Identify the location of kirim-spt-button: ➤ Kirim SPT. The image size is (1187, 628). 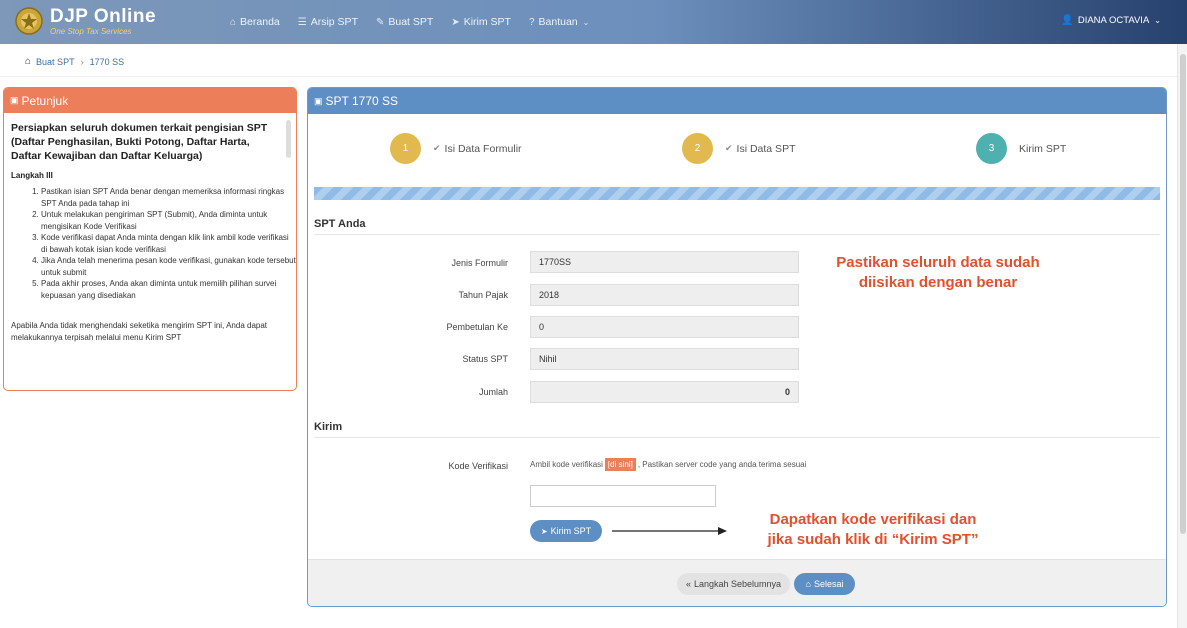
(566, 531).